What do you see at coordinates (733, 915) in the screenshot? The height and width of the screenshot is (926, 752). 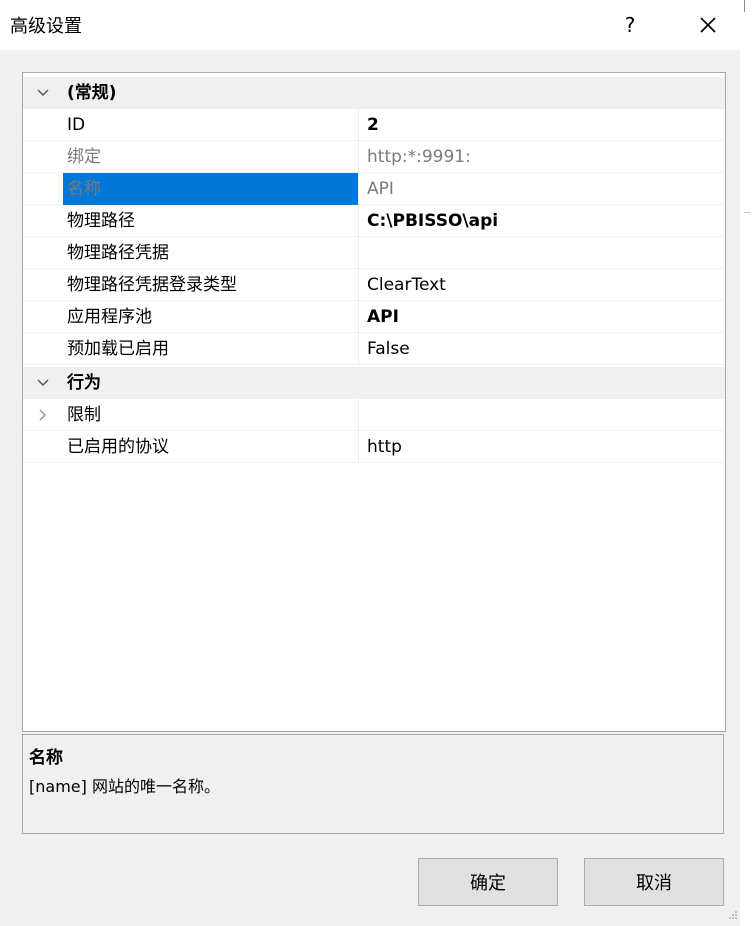 I see `resize-grip-icon` at bounding box center [733, 915].